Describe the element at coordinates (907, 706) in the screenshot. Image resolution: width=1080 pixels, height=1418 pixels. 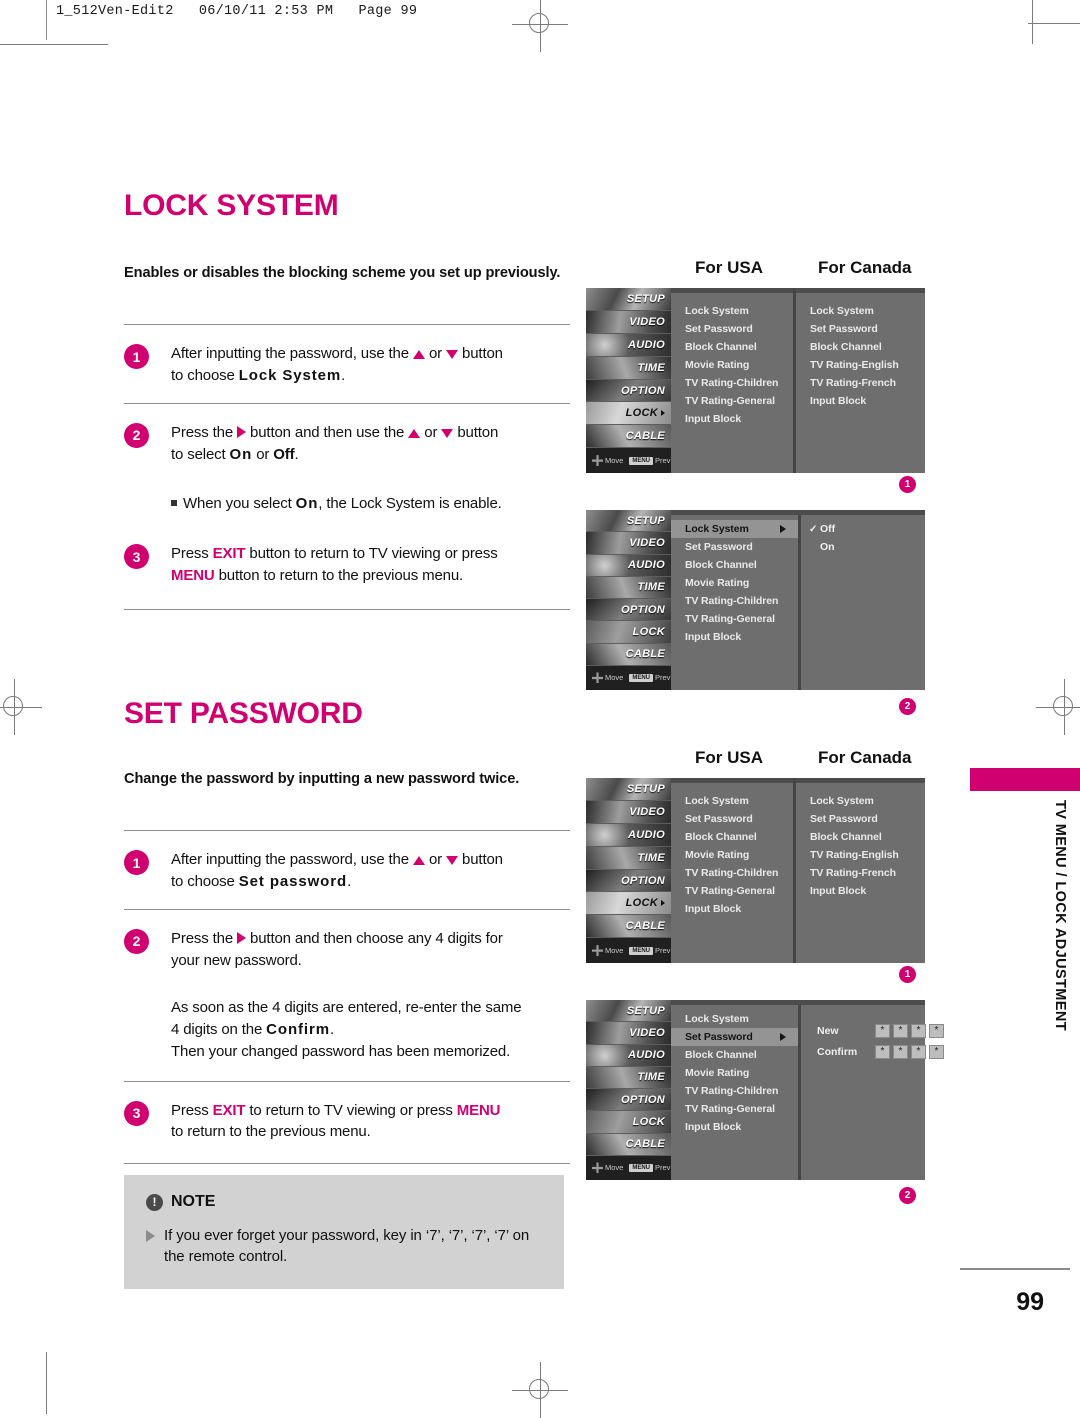
I see `callout-step-2: 2` at that location.